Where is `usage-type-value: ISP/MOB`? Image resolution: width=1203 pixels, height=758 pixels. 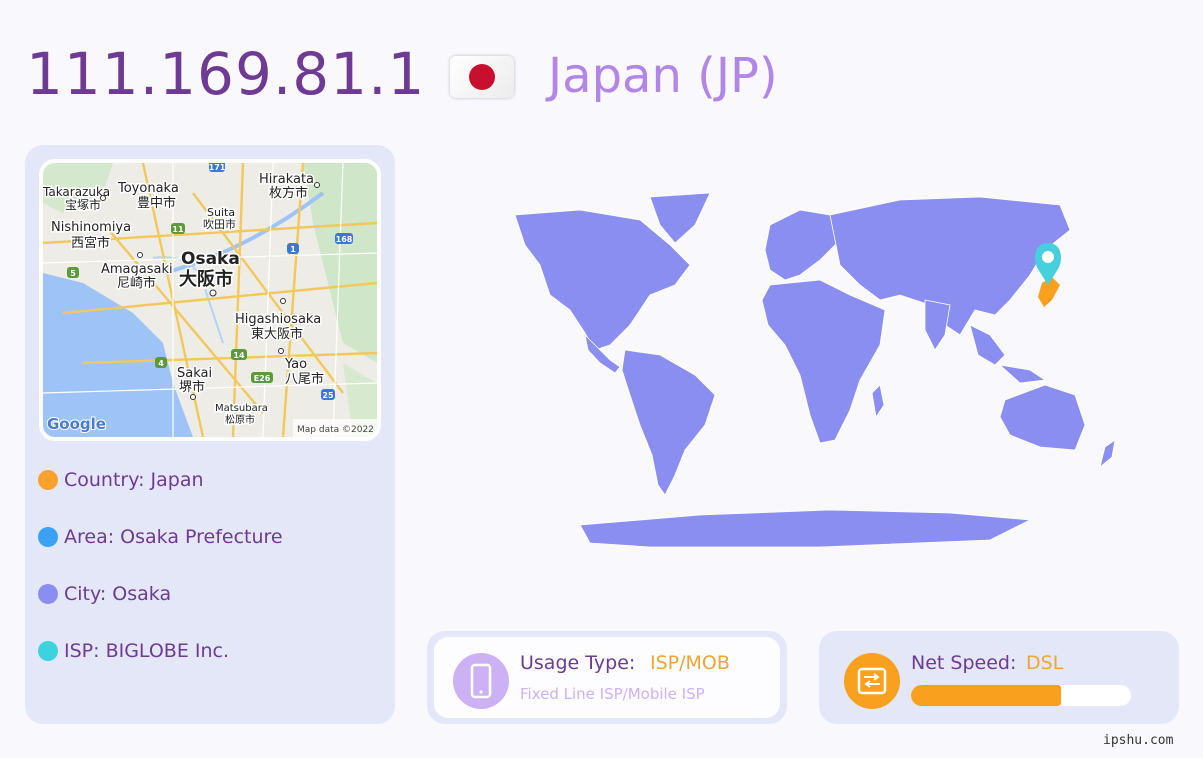 usage-type-value: ISP/MOB is located at coordinates (690, 663).